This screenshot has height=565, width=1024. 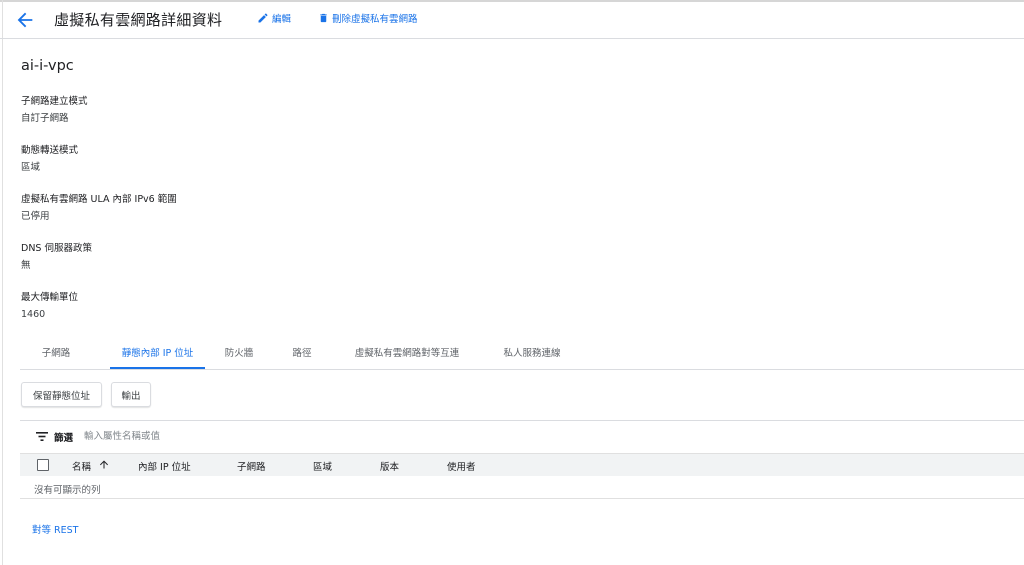 I want to click on tab-vpc-peering: 虛擬私有雲網路對等互連, so click(x=407, y=356).